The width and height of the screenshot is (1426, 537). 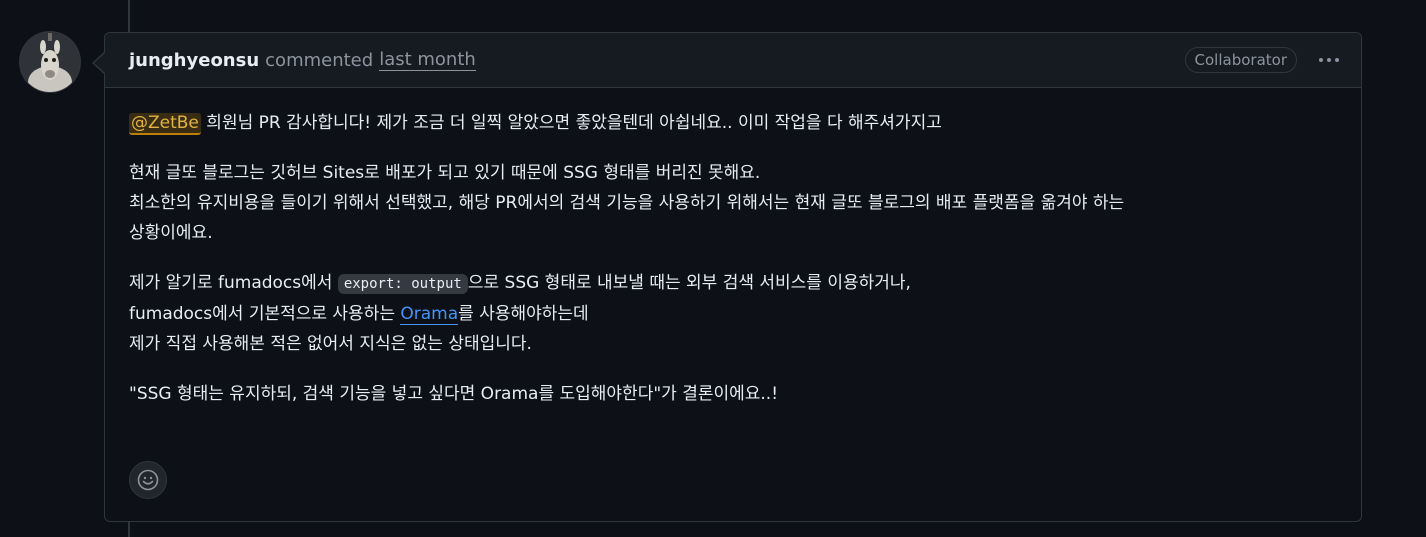 I want to click on paragraph-text: 으로 SSG 형태로 내보낼 때는 외부 검색 서비스를 이용하거나,, so click(x=689, y=283).